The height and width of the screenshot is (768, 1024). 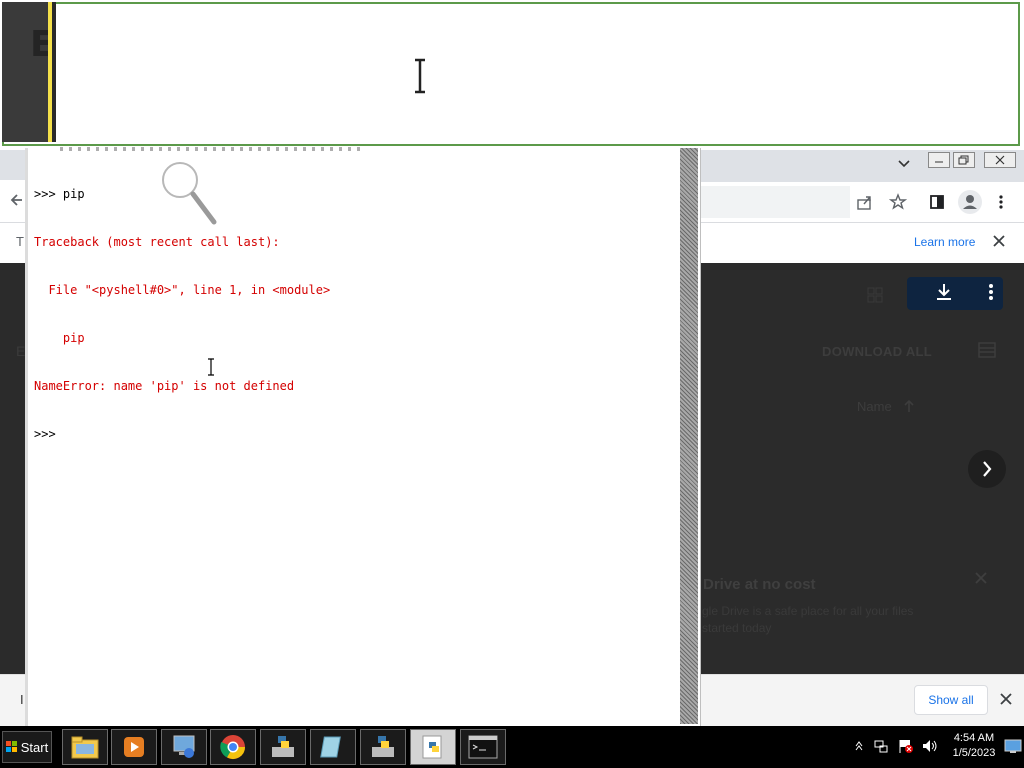 I want to click on cmd-icon, so click(x=483, y=747).